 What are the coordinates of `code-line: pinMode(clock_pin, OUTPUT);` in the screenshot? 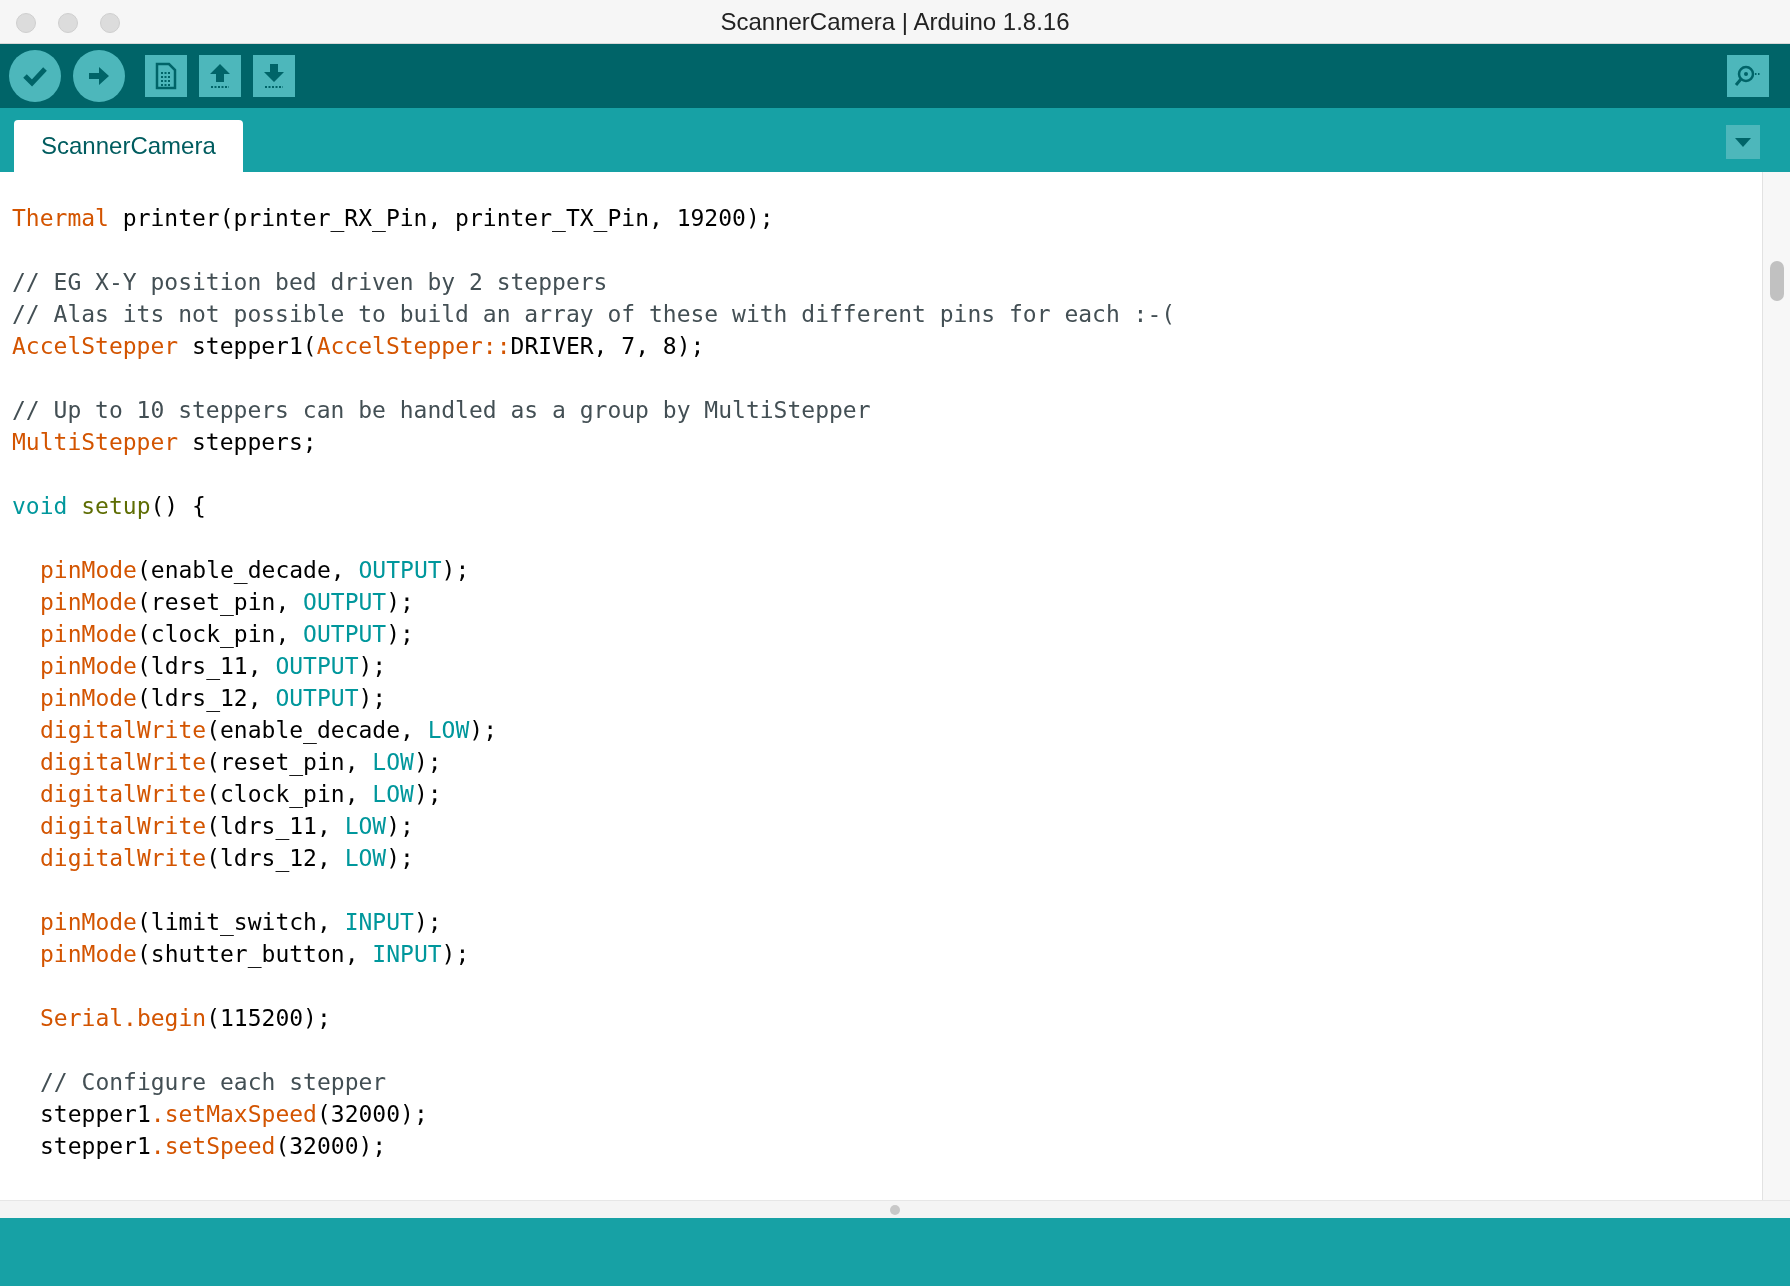 It's located at (227, 635).